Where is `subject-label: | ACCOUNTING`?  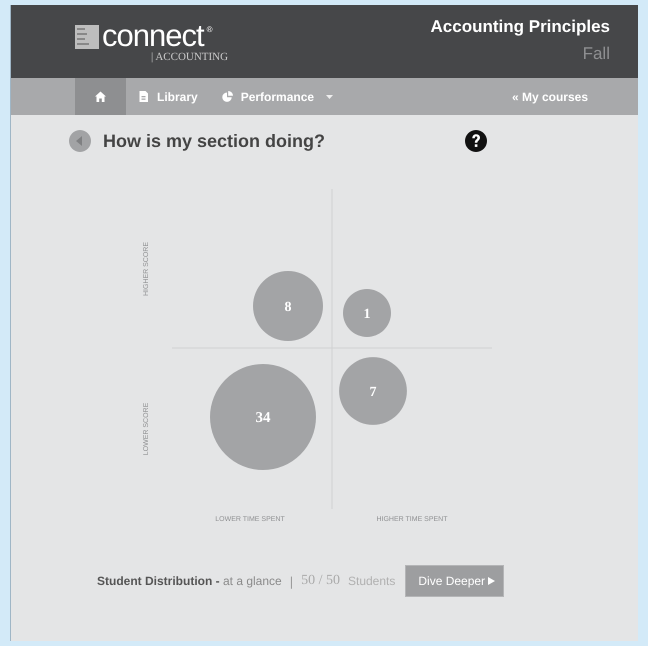 subject-label: | ACCOUNTING is located at coordinates (189, 57).